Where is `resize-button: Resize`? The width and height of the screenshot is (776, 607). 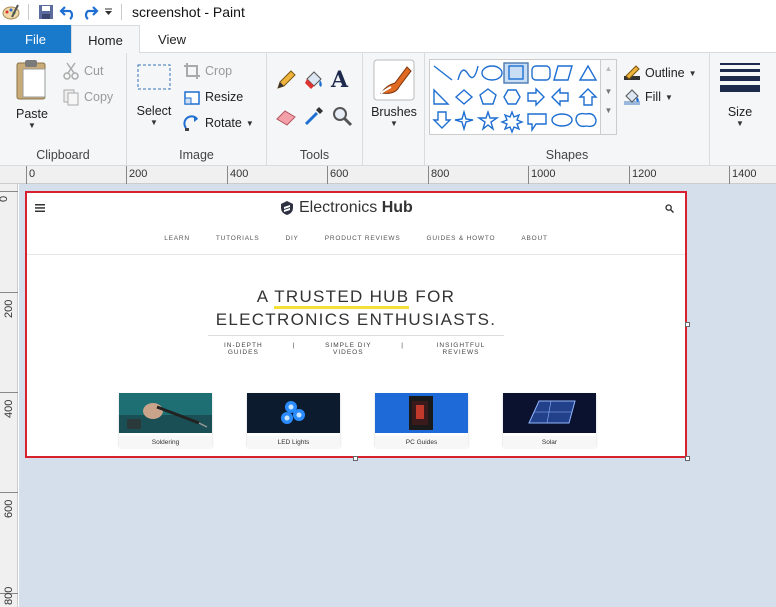
resize-button: Resize is located at coordinates (213, 97).